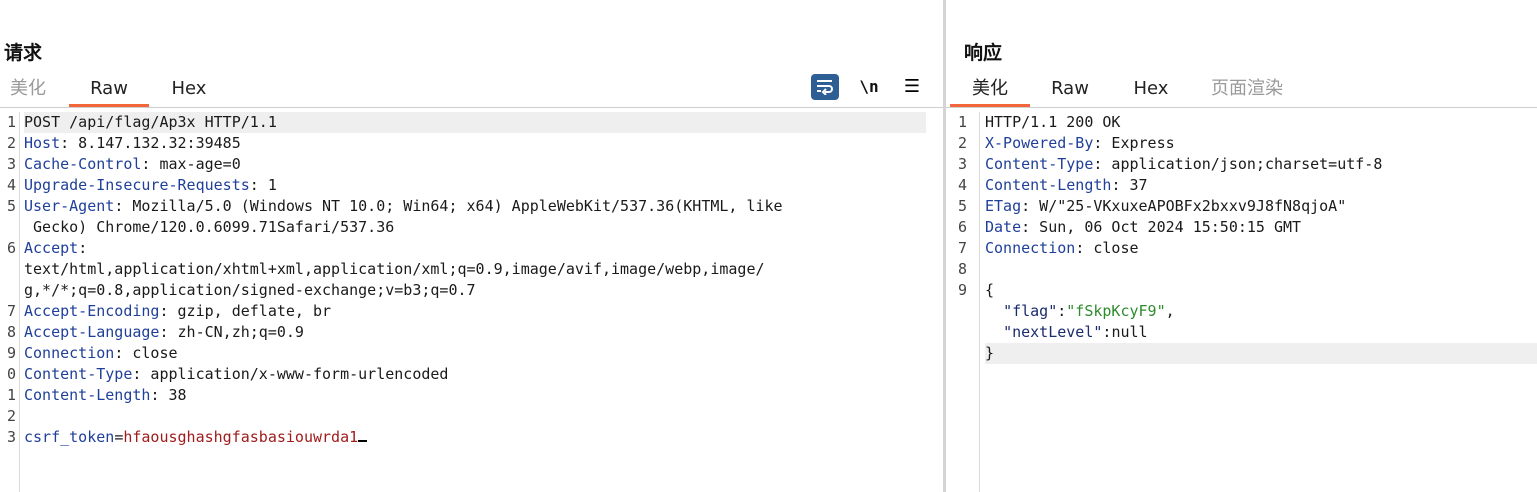 Image resolution: width=1537 pixels, height=492 pixels. Describe the element at coordinates (137, 185) in the screenshot. I see `header-name: Upgrade-Insecure-Requests` at that location.